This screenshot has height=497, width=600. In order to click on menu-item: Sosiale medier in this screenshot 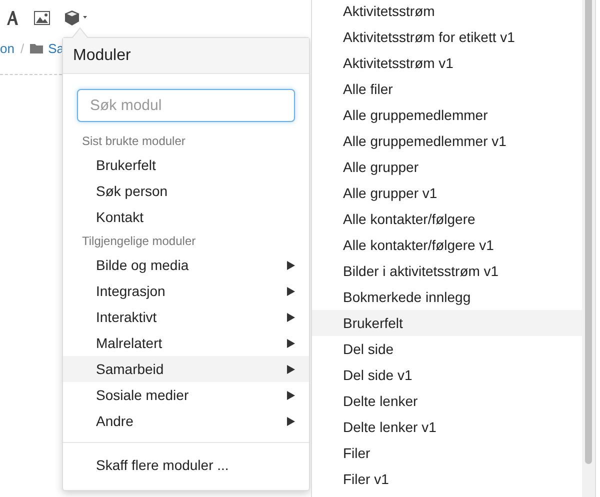, I will do `click(186, 395)`.